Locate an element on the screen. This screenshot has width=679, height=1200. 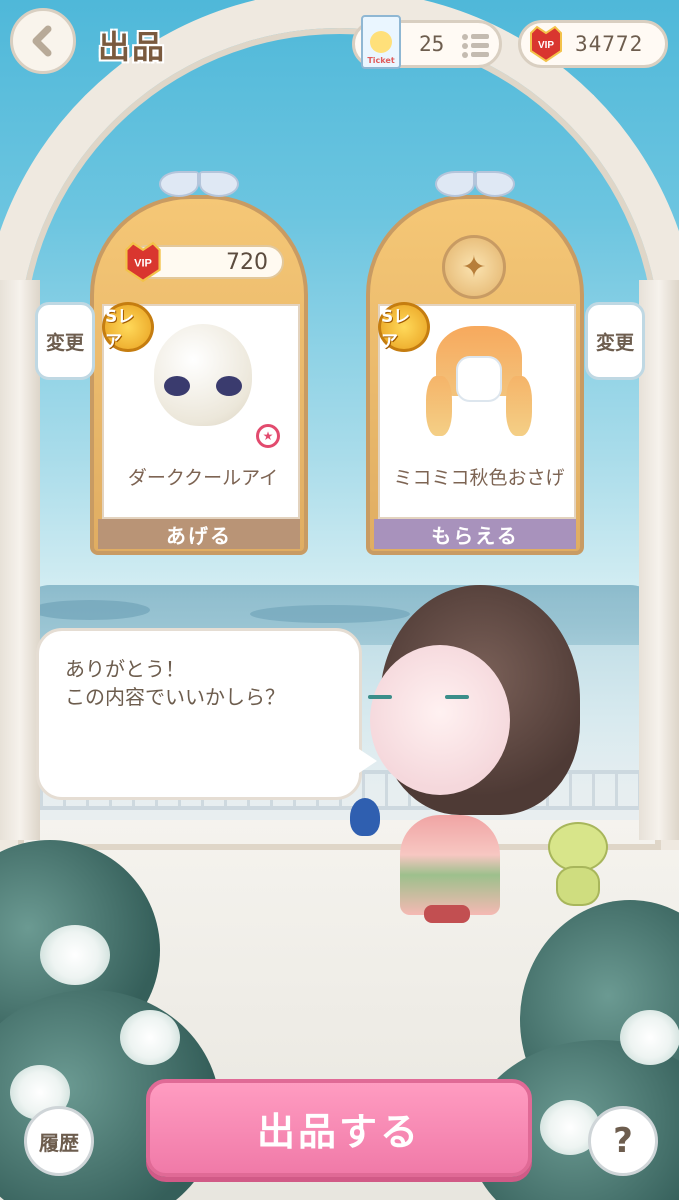
ticket-icon: Ticket is located at coordinates (381, 42).